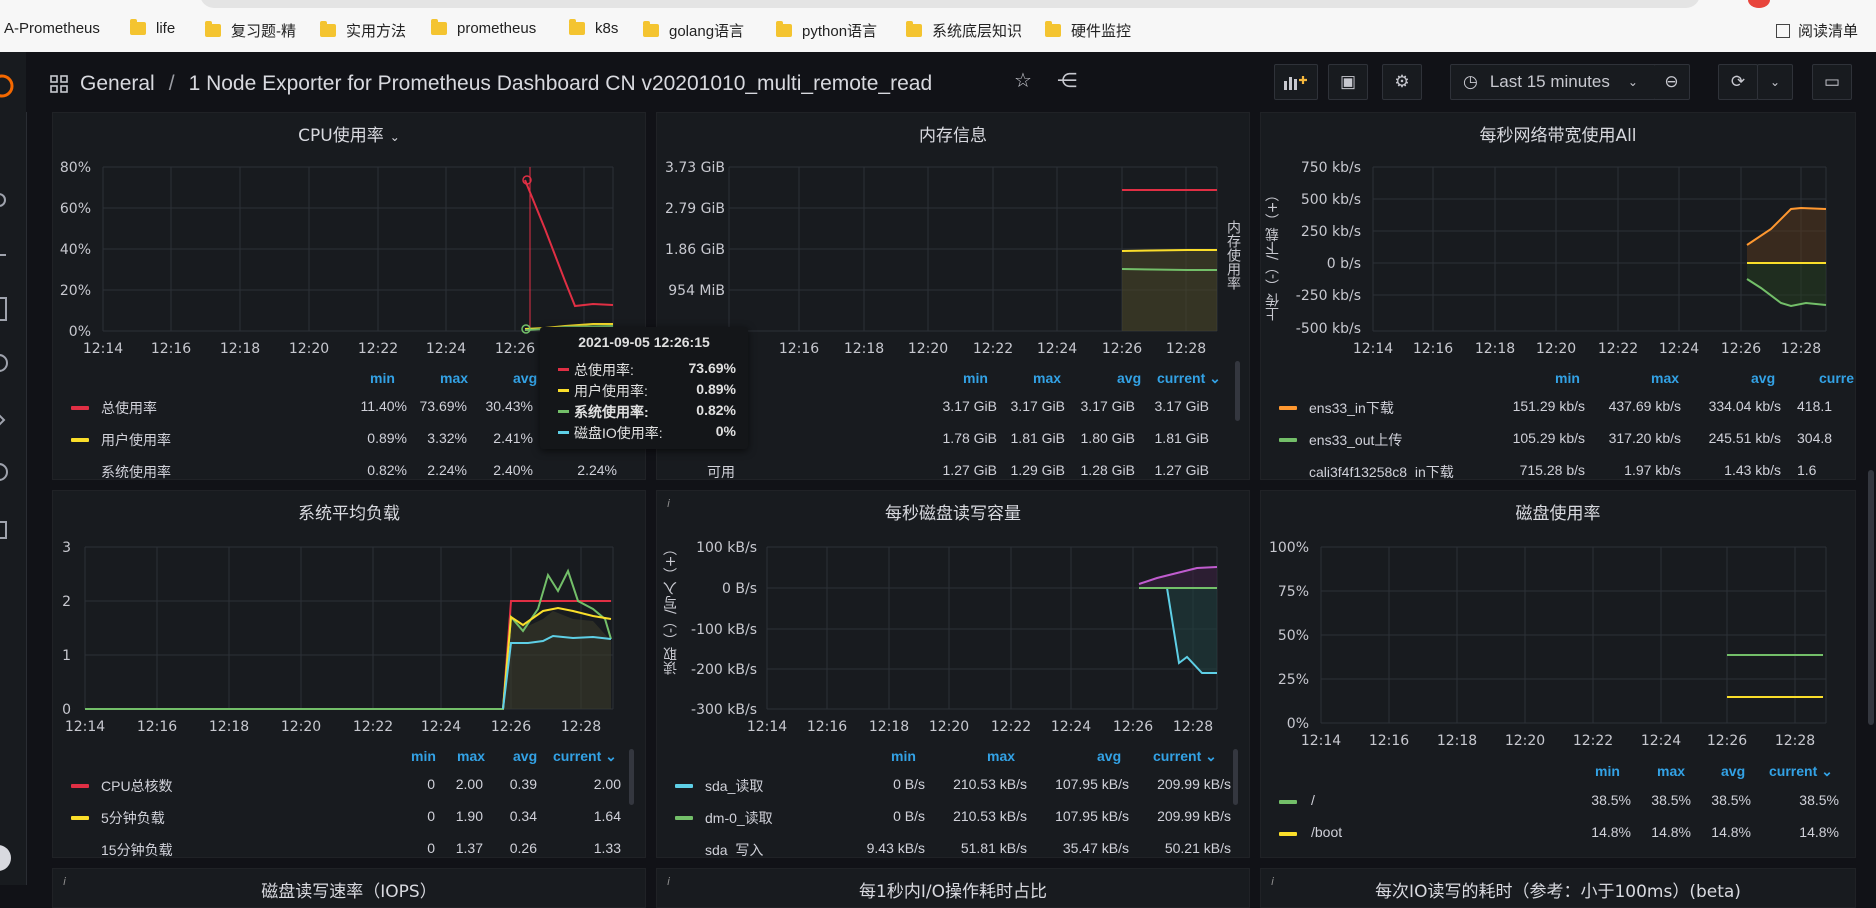  I want to click on legend-name: sda_写入, so click(734, 848).